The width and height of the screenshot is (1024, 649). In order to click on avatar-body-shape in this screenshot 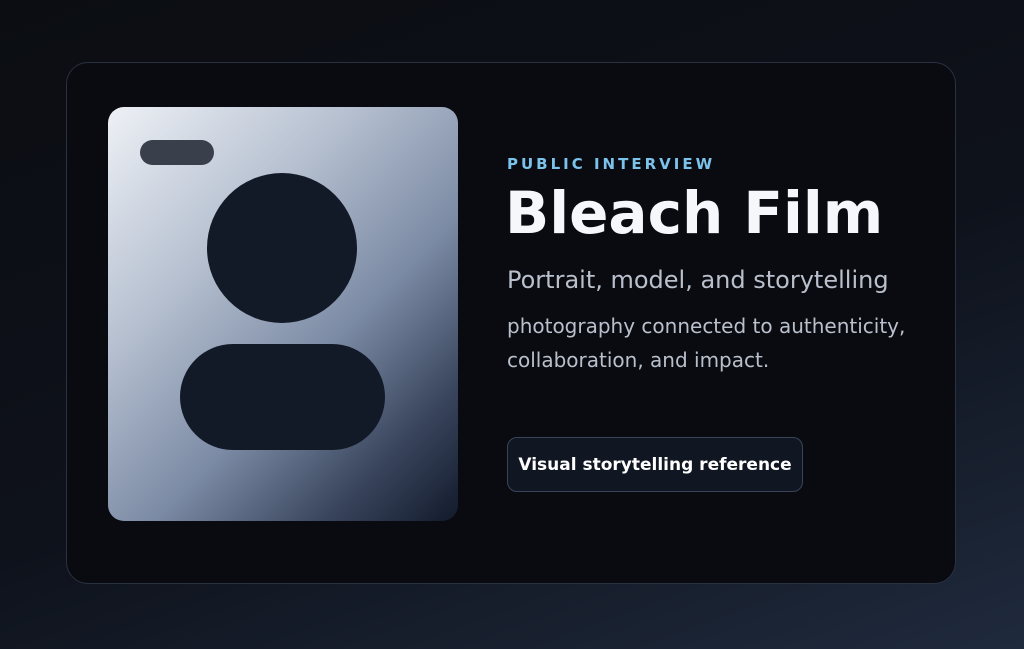, I will do `click(282, 397)`.